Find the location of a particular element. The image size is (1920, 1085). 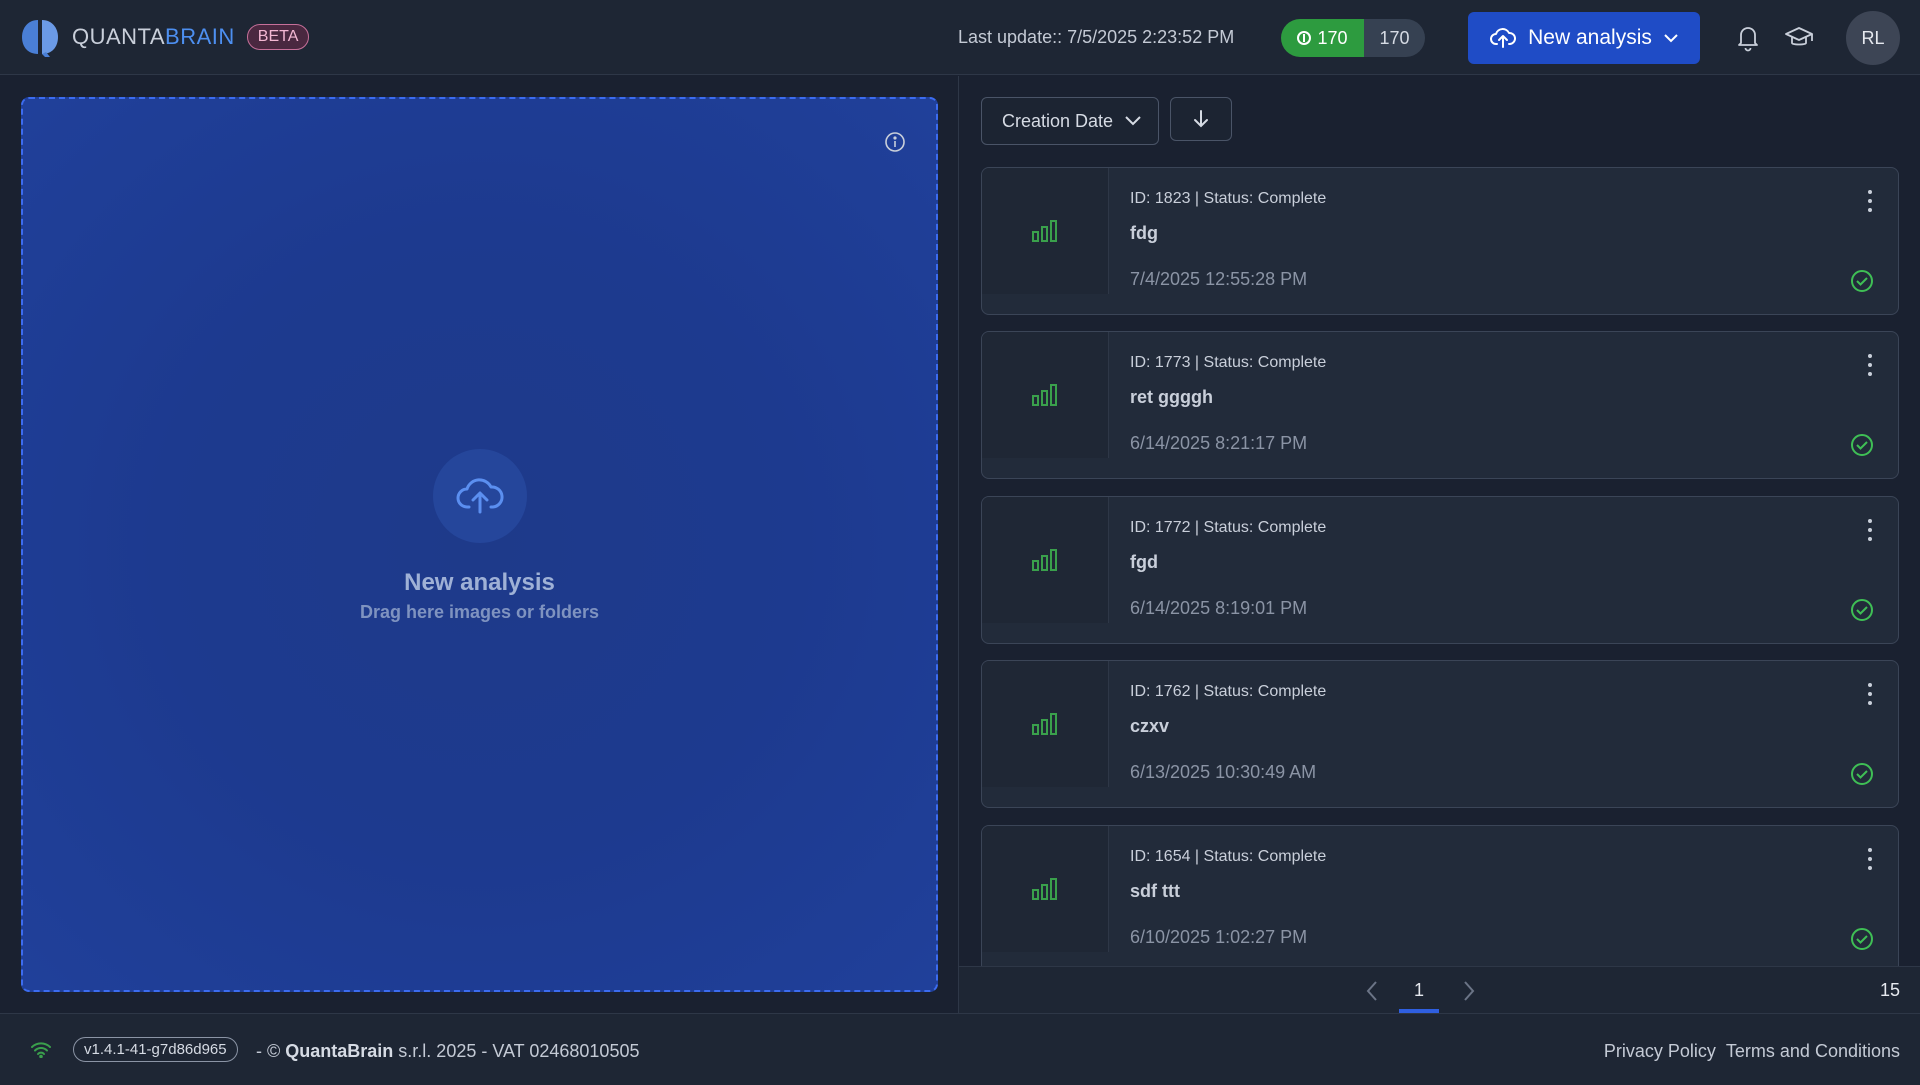

card-meta: ID: 1762 | Status: Complete is located at coordinates (1228, 691).